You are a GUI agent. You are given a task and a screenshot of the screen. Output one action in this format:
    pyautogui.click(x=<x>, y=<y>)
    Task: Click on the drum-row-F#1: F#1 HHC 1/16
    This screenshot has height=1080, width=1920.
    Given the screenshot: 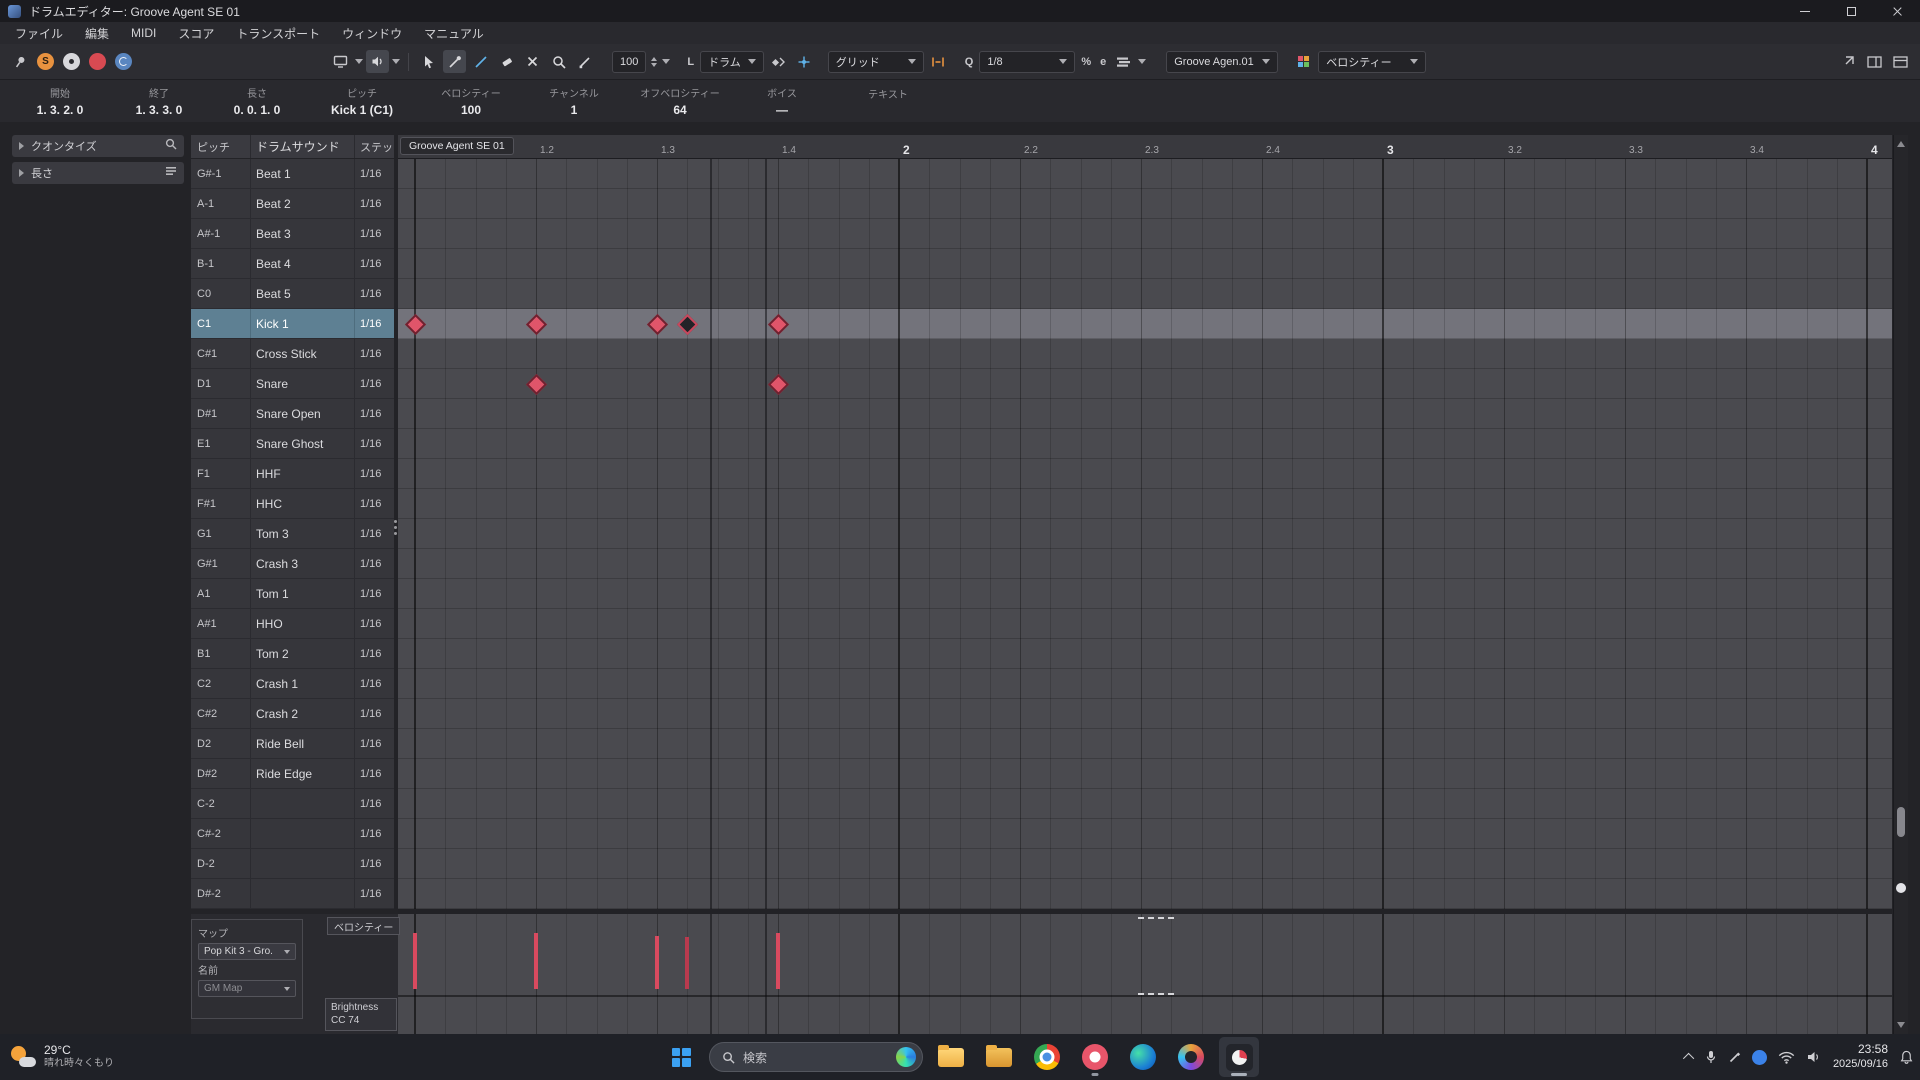 What is the action you would take?
    pyautogui.click(x=292, y=504)
    